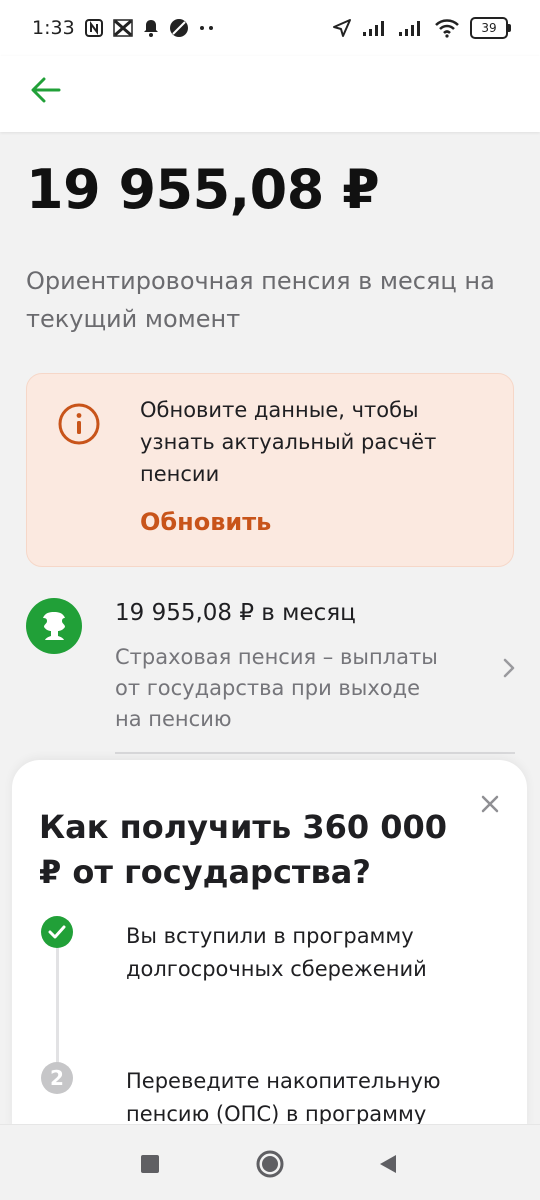  I want to click on home-circle-icon, so click(270, 1164).